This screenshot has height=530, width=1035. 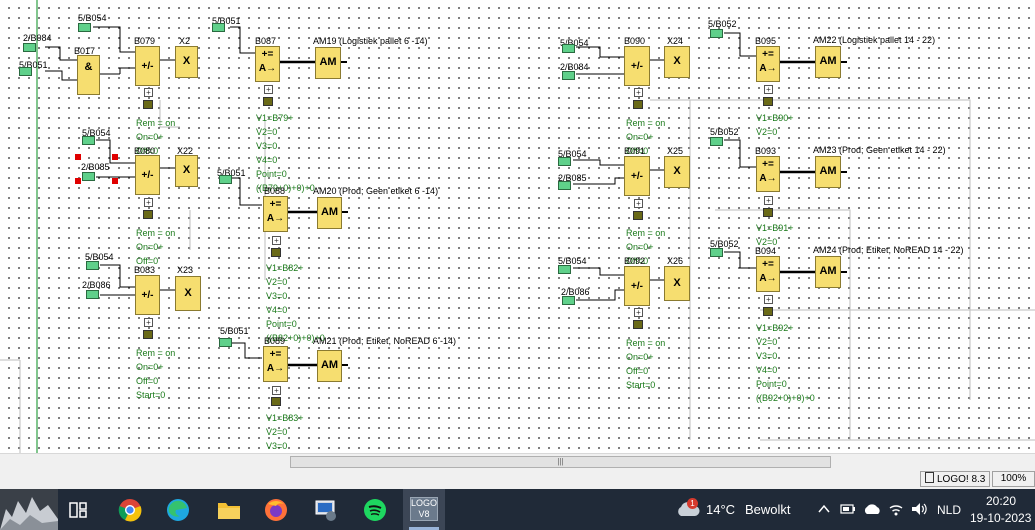 What do you see at coordinates (267, 160) in the screenshot?
I see `param-line: V4=0` at bounding box center [267, 160].